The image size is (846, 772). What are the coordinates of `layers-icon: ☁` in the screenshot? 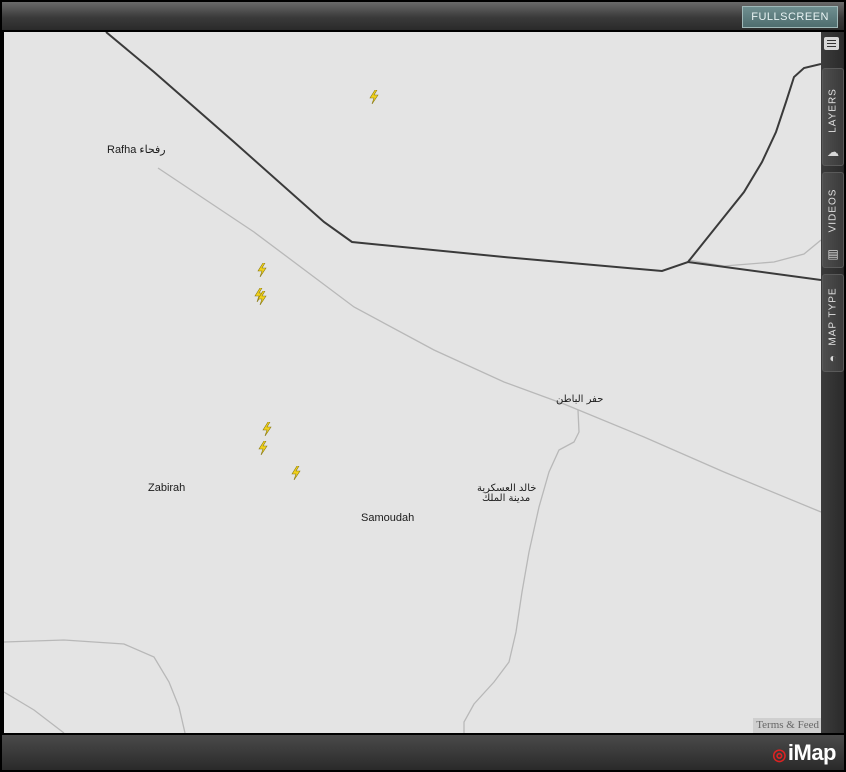 It's located at (833, 152).